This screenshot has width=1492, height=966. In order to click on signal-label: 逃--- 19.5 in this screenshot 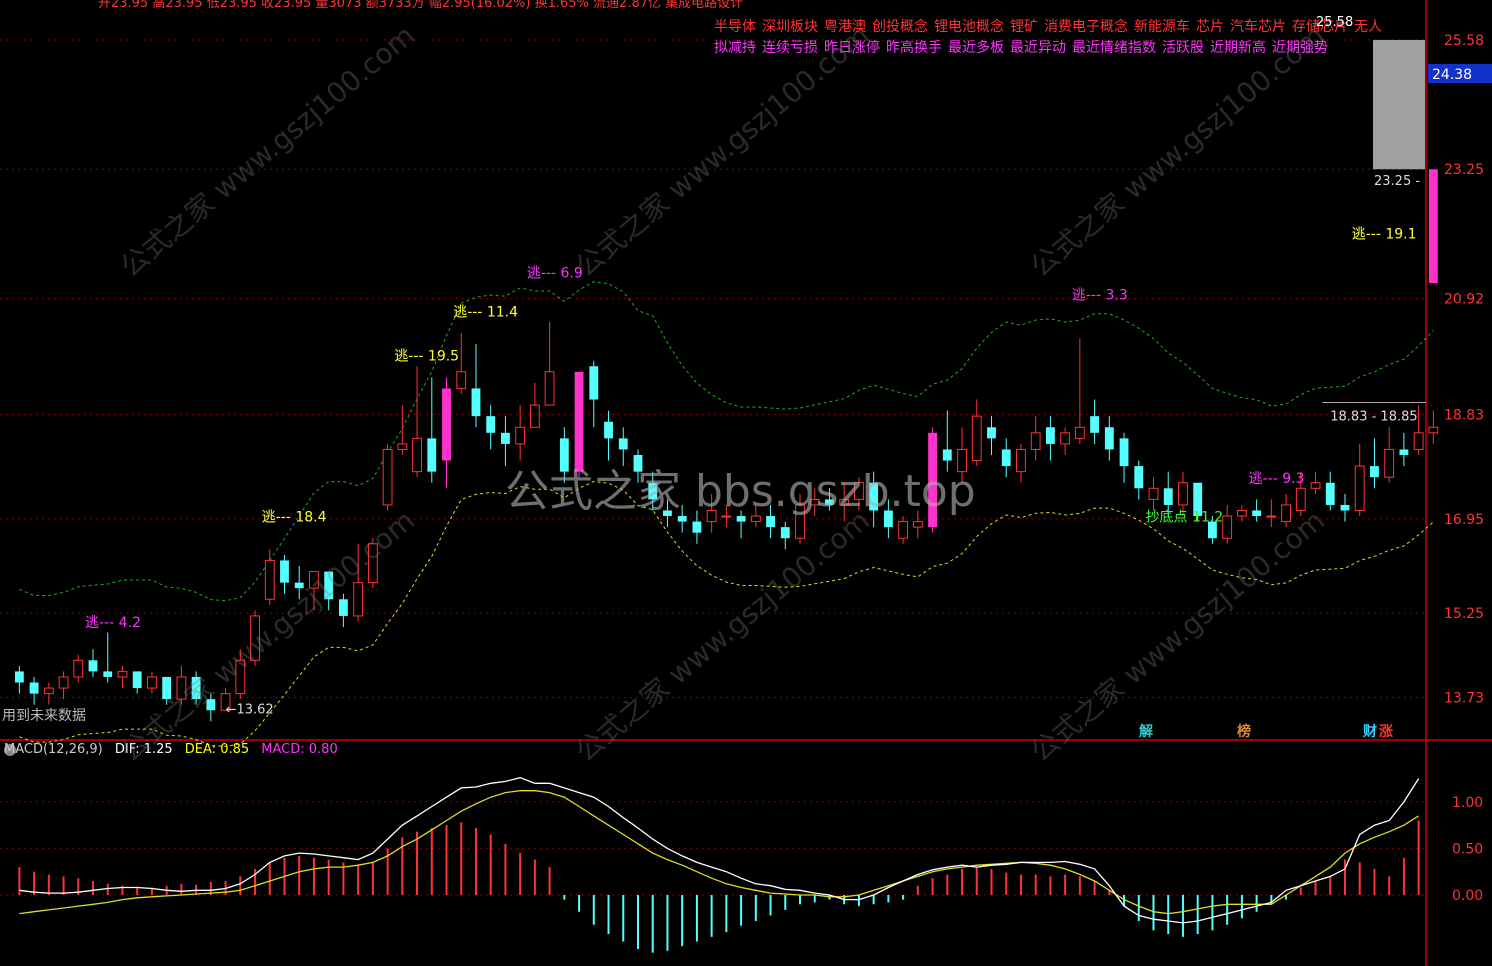, I will do `click(426, 357)`.